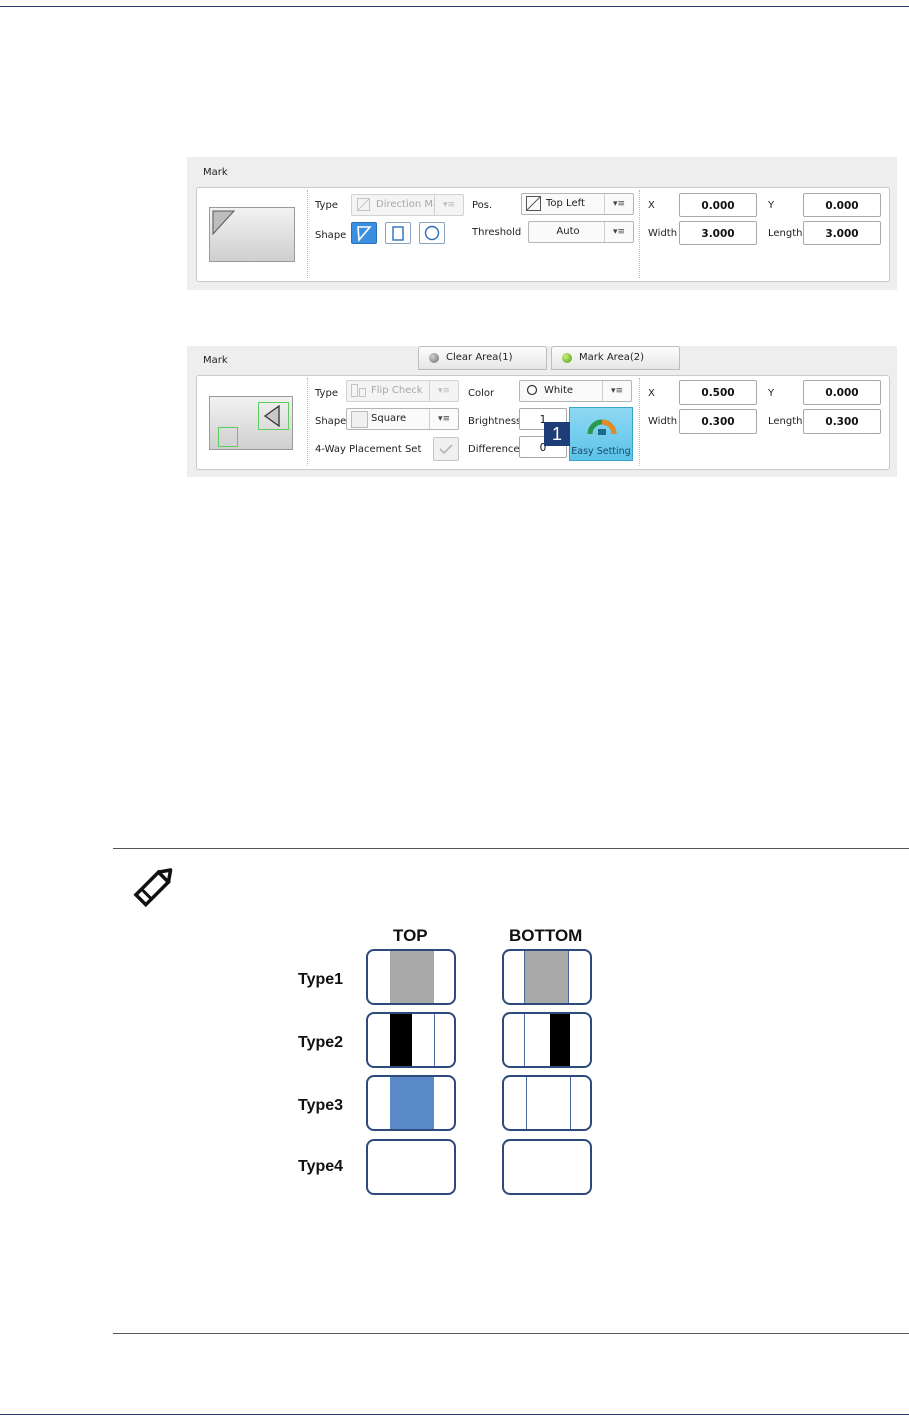  I want to click on placement-checkbox, so click(446, 449).